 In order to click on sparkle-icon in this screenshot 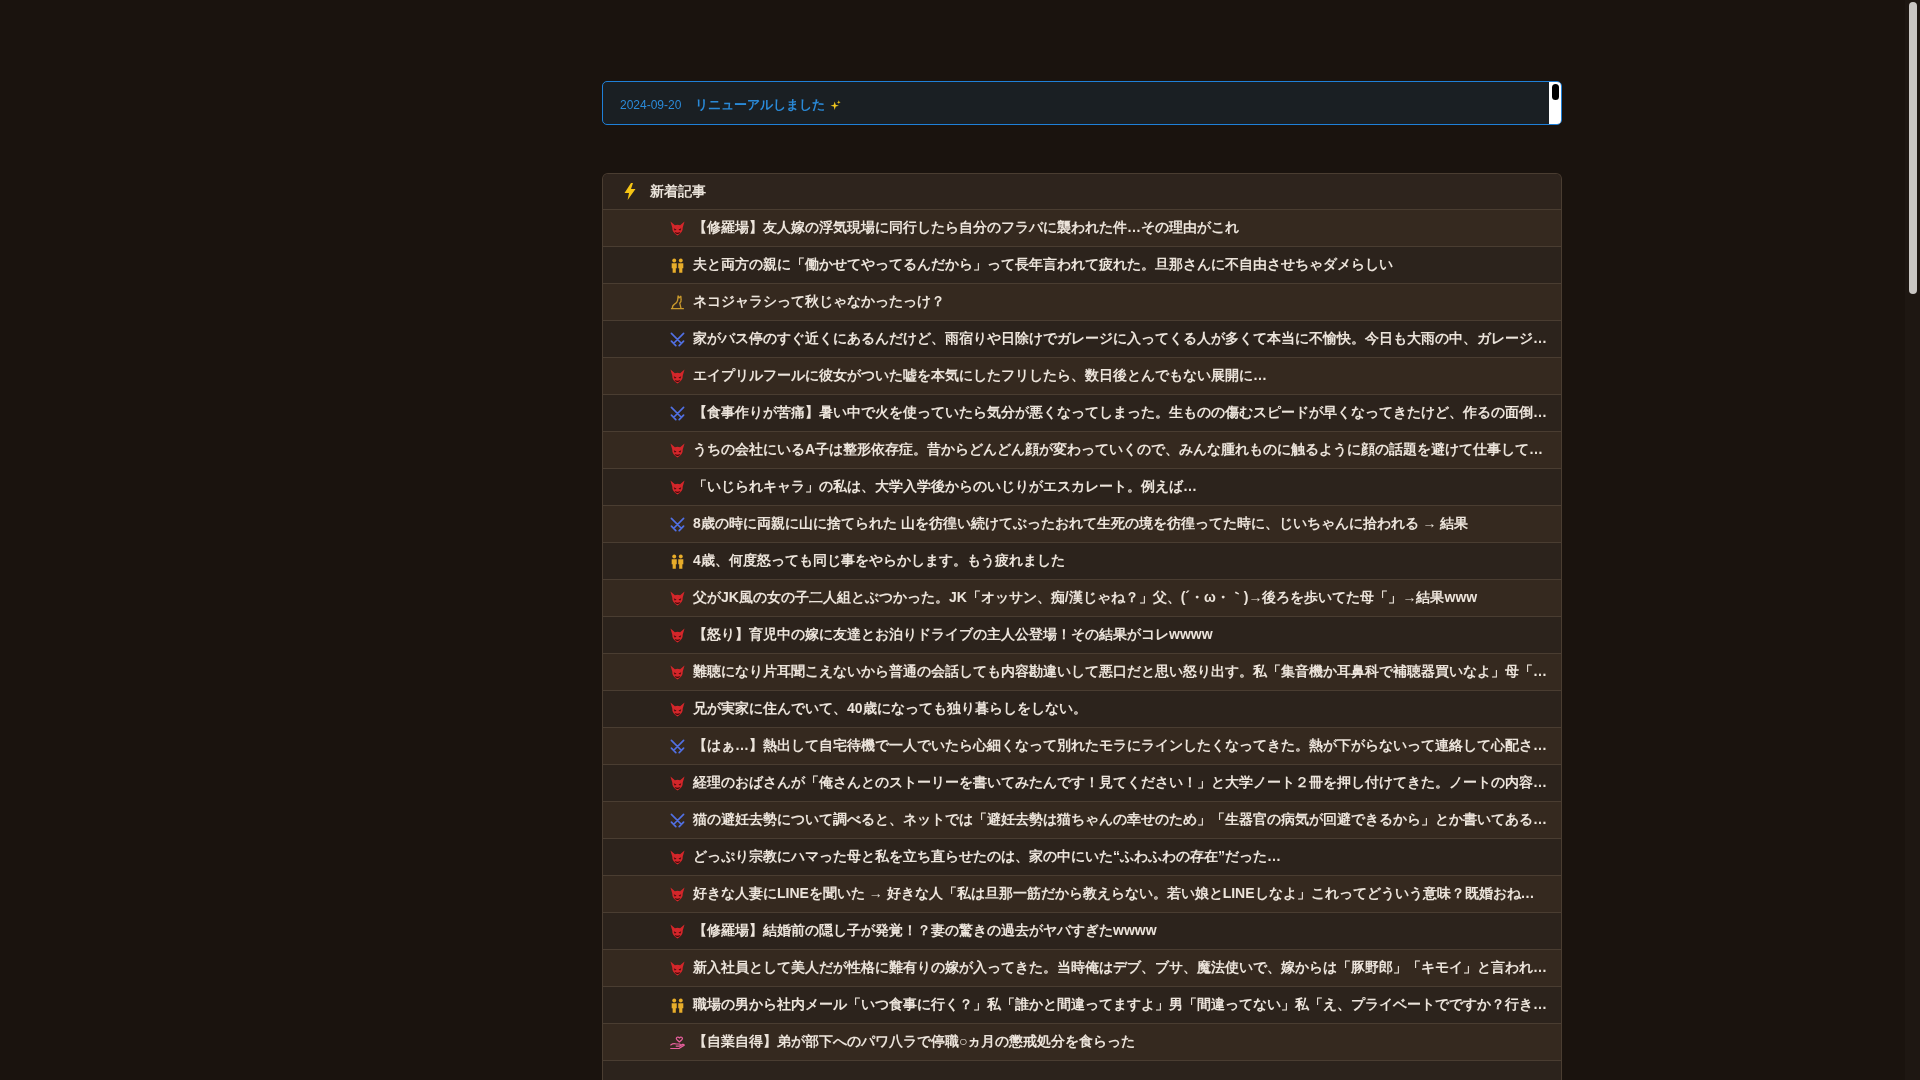, I will do `click(836, 105)`.